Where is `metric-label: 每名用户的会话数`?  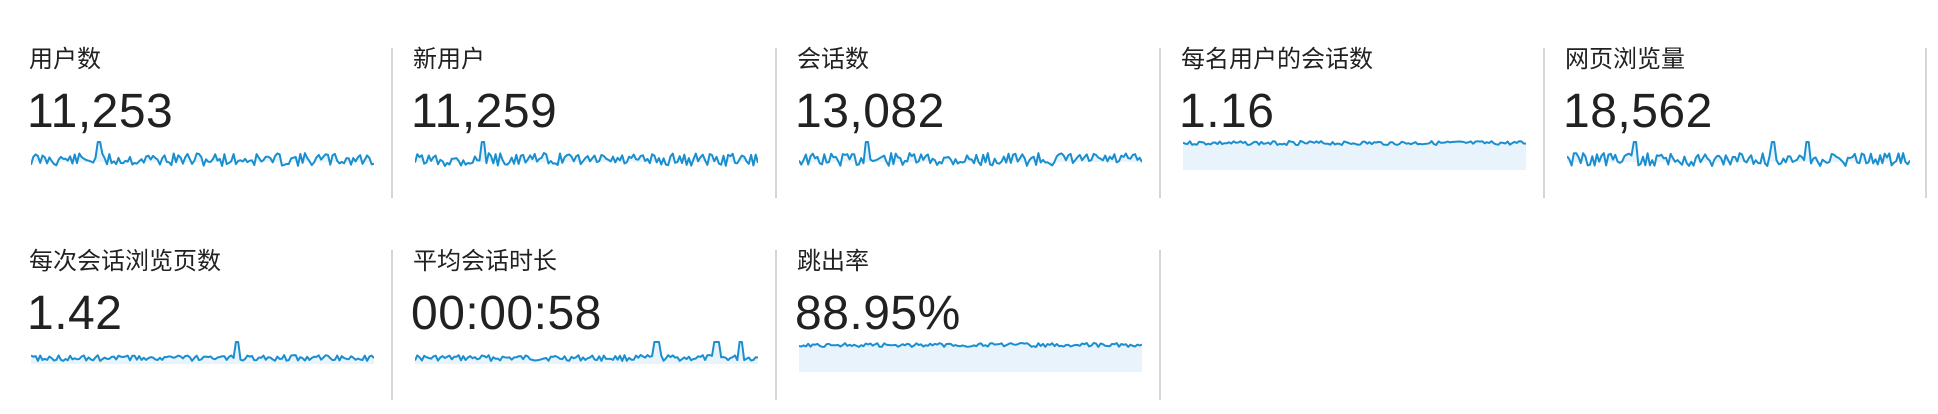
metric-label: 每名用户的会话数 is located at coordinates (1277, 59).